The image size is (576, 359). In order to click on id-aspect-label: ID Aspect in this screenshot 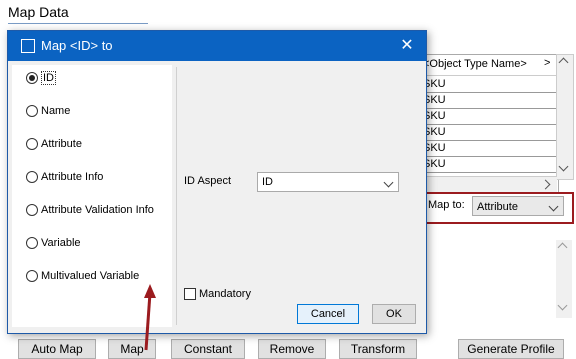, I will do `click(208, 181)`.